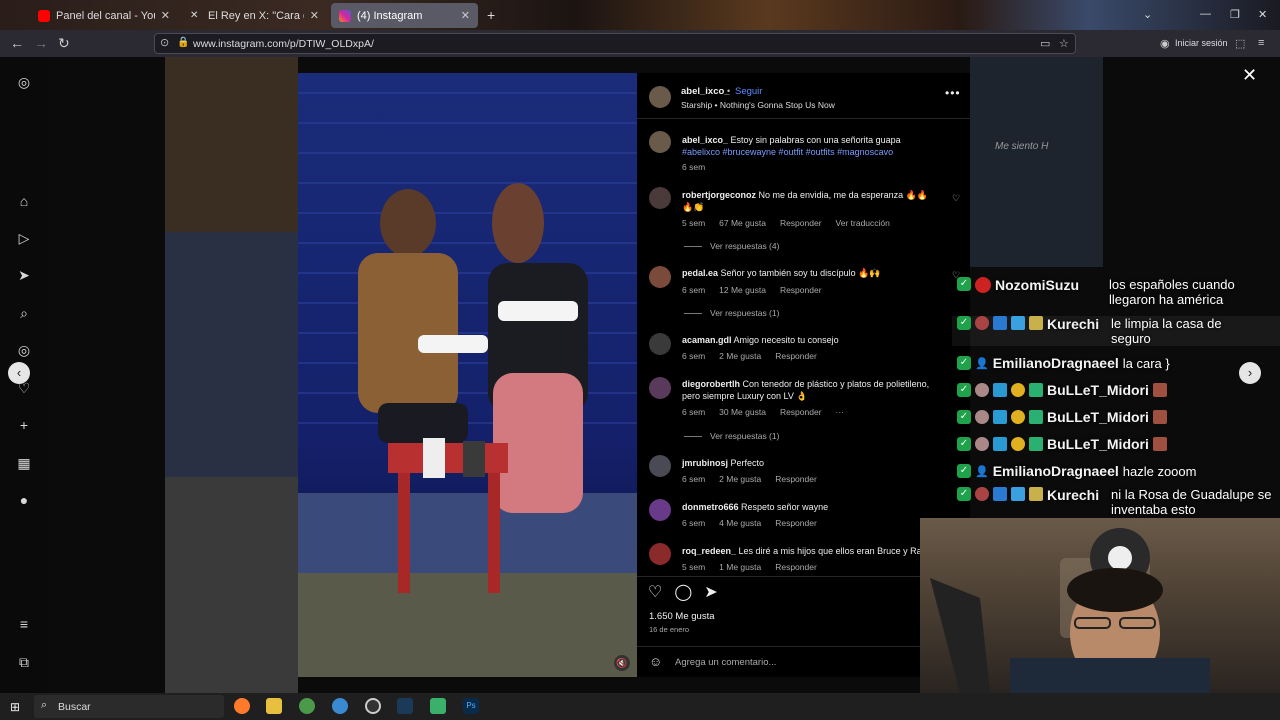 Image resolution: width=1280 pixels, height=720 pixels. I want to click on reels-icon: ▷, so click(24, 238).